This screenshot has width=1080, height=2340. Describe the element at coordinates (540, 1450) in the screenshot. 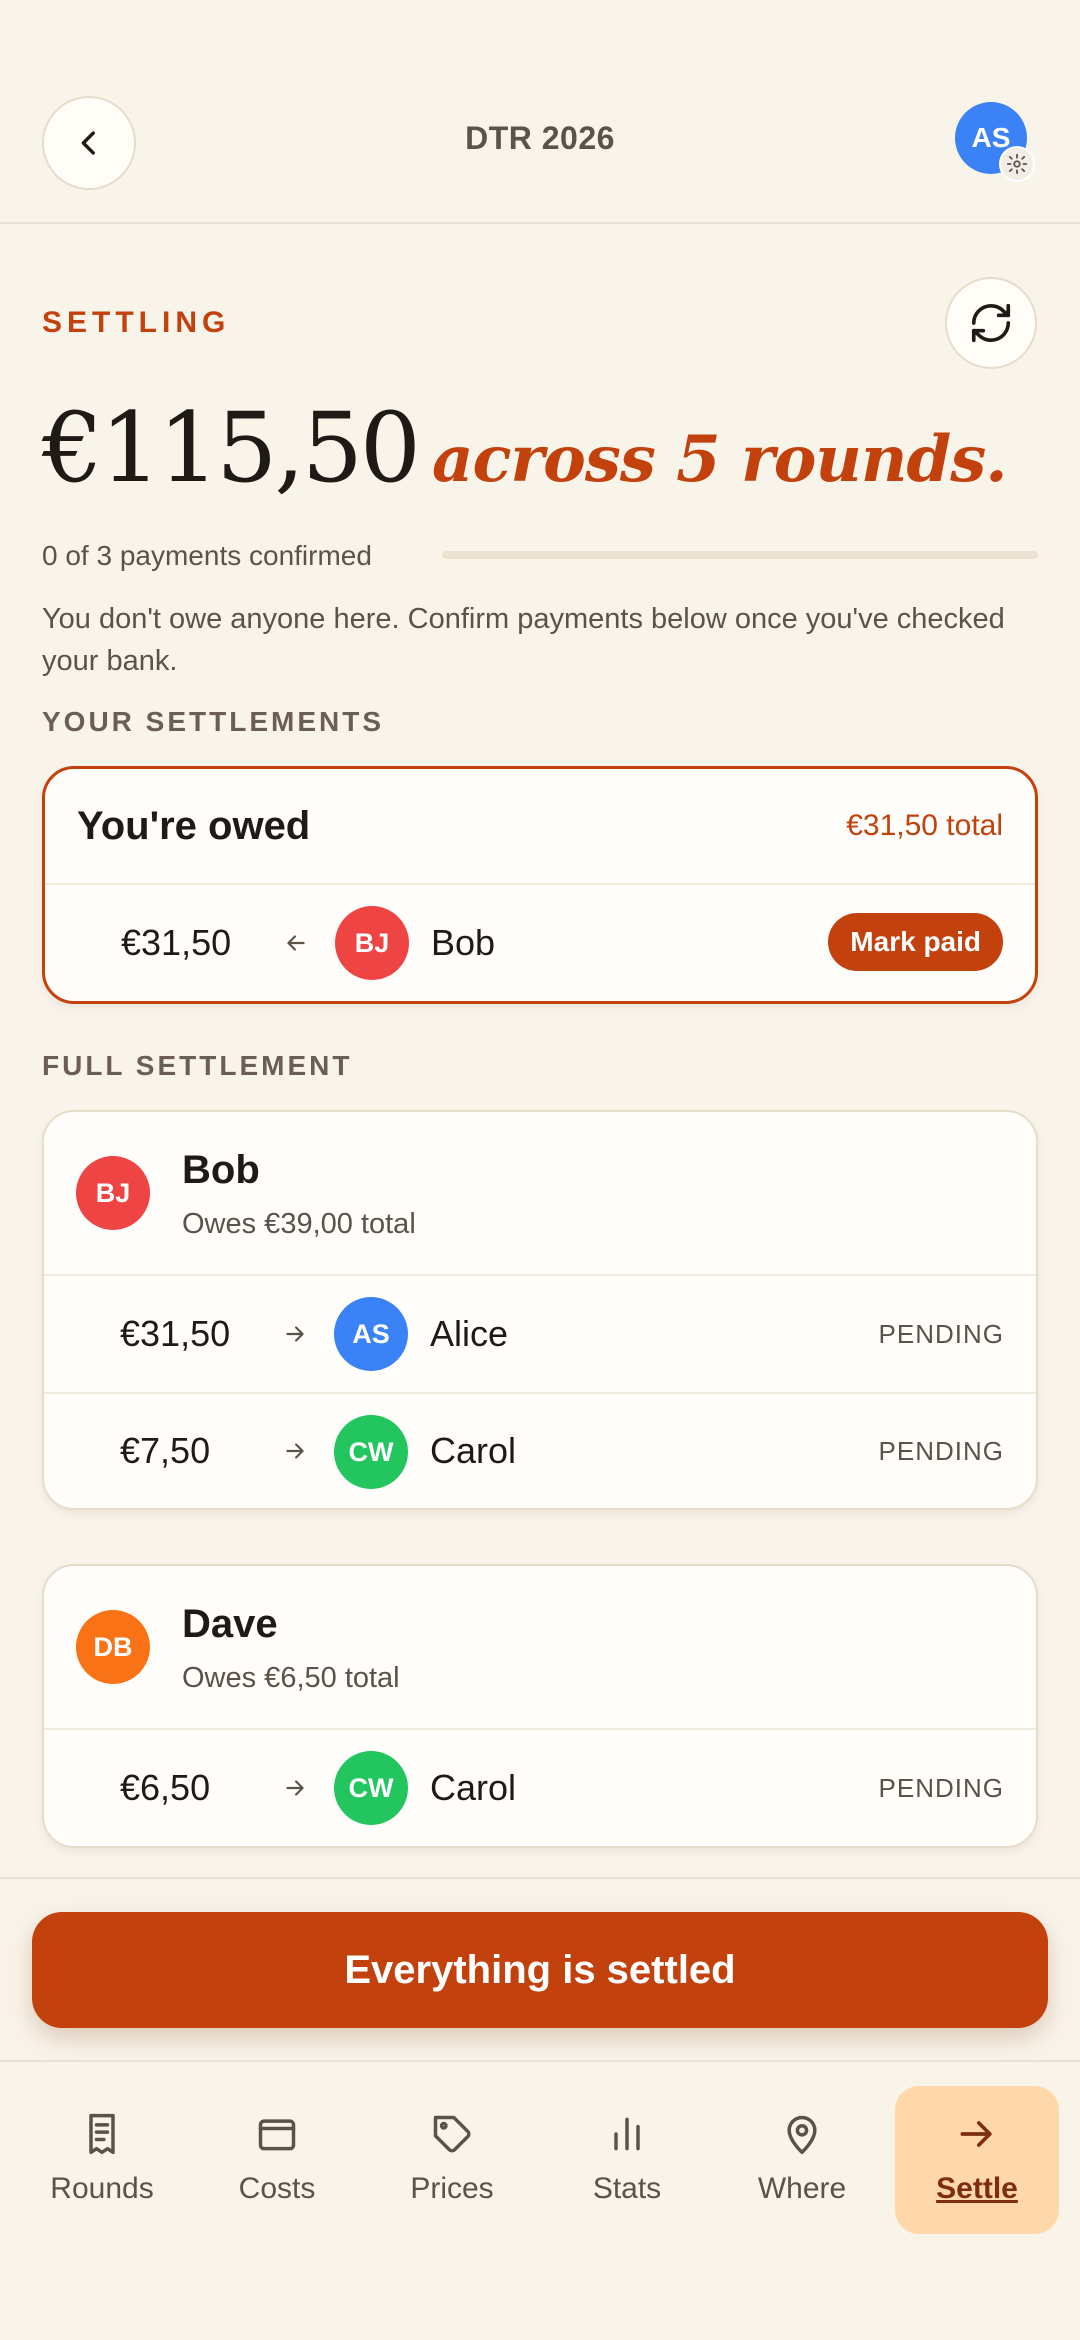

I see `payment-row: €7,50 CW Carol PENDING` at that location.